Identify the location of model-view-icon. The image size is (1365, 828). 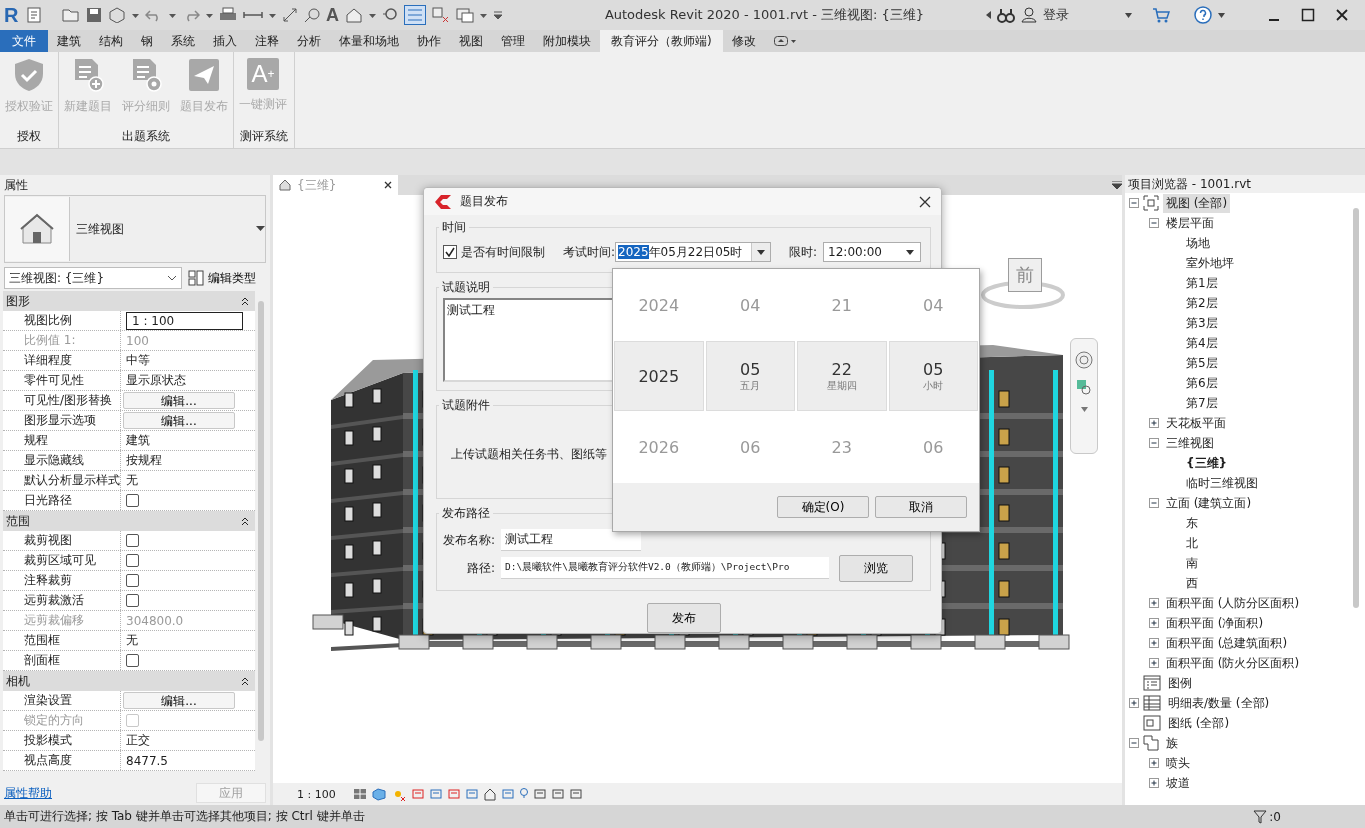
(558, 794).